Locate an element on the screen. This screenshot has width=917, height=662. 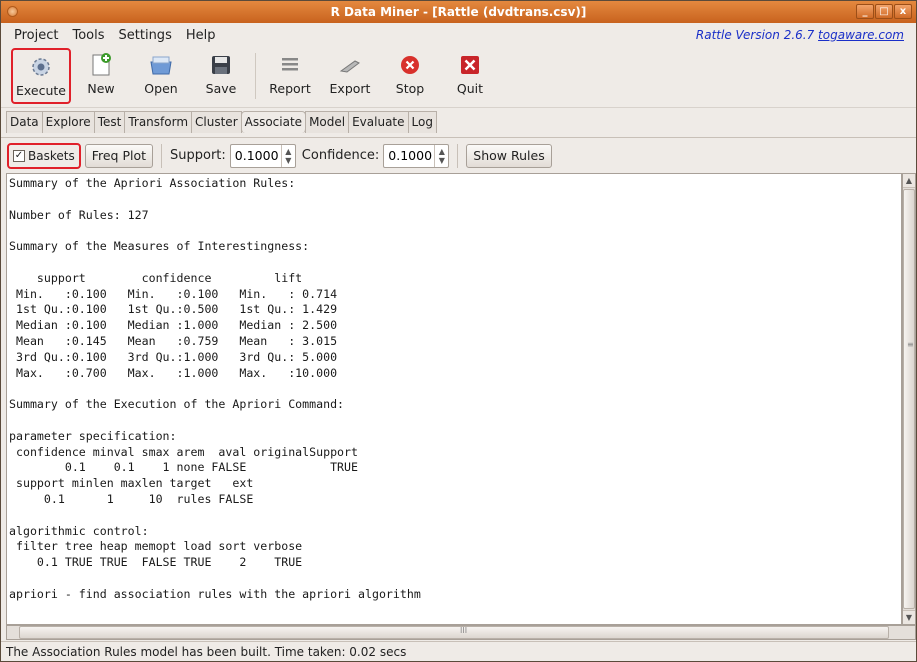
show-rules-button: Show Rules is located at coordinates (509, 155).